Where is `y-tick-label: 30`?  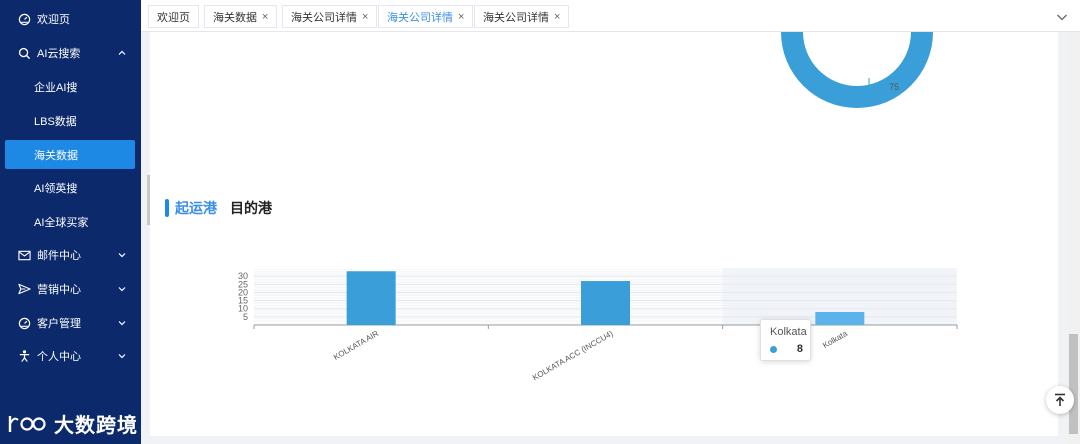
y-tick-label: 30 is located at coordinates (243, 276).